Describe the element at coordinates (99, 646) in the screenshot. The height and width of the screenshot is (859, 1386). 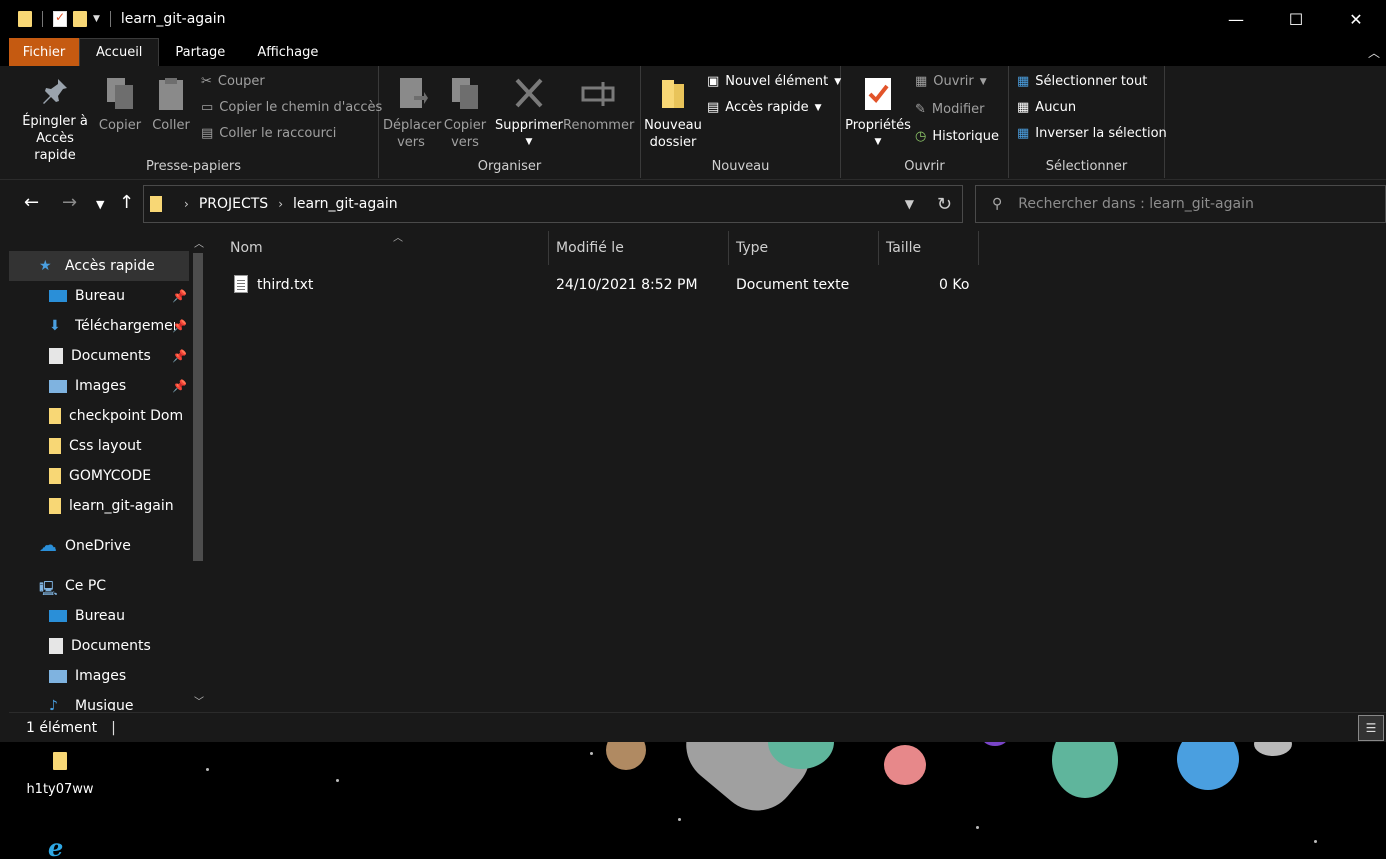
I see `sidebar-item-documents-pc: Documents` at that location.